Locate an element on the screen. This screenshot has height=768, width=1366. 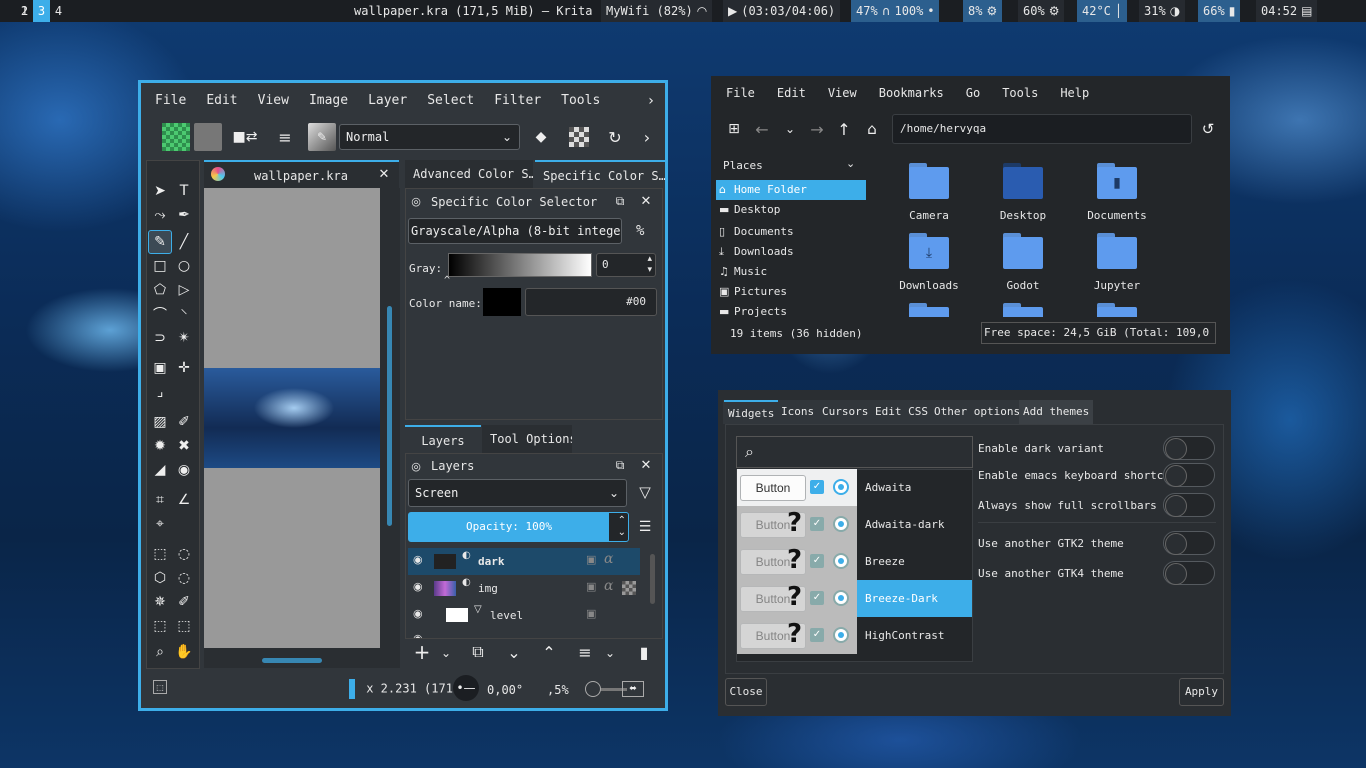
freehand-select-icon: ◌ is located at coordinates (184, 578).